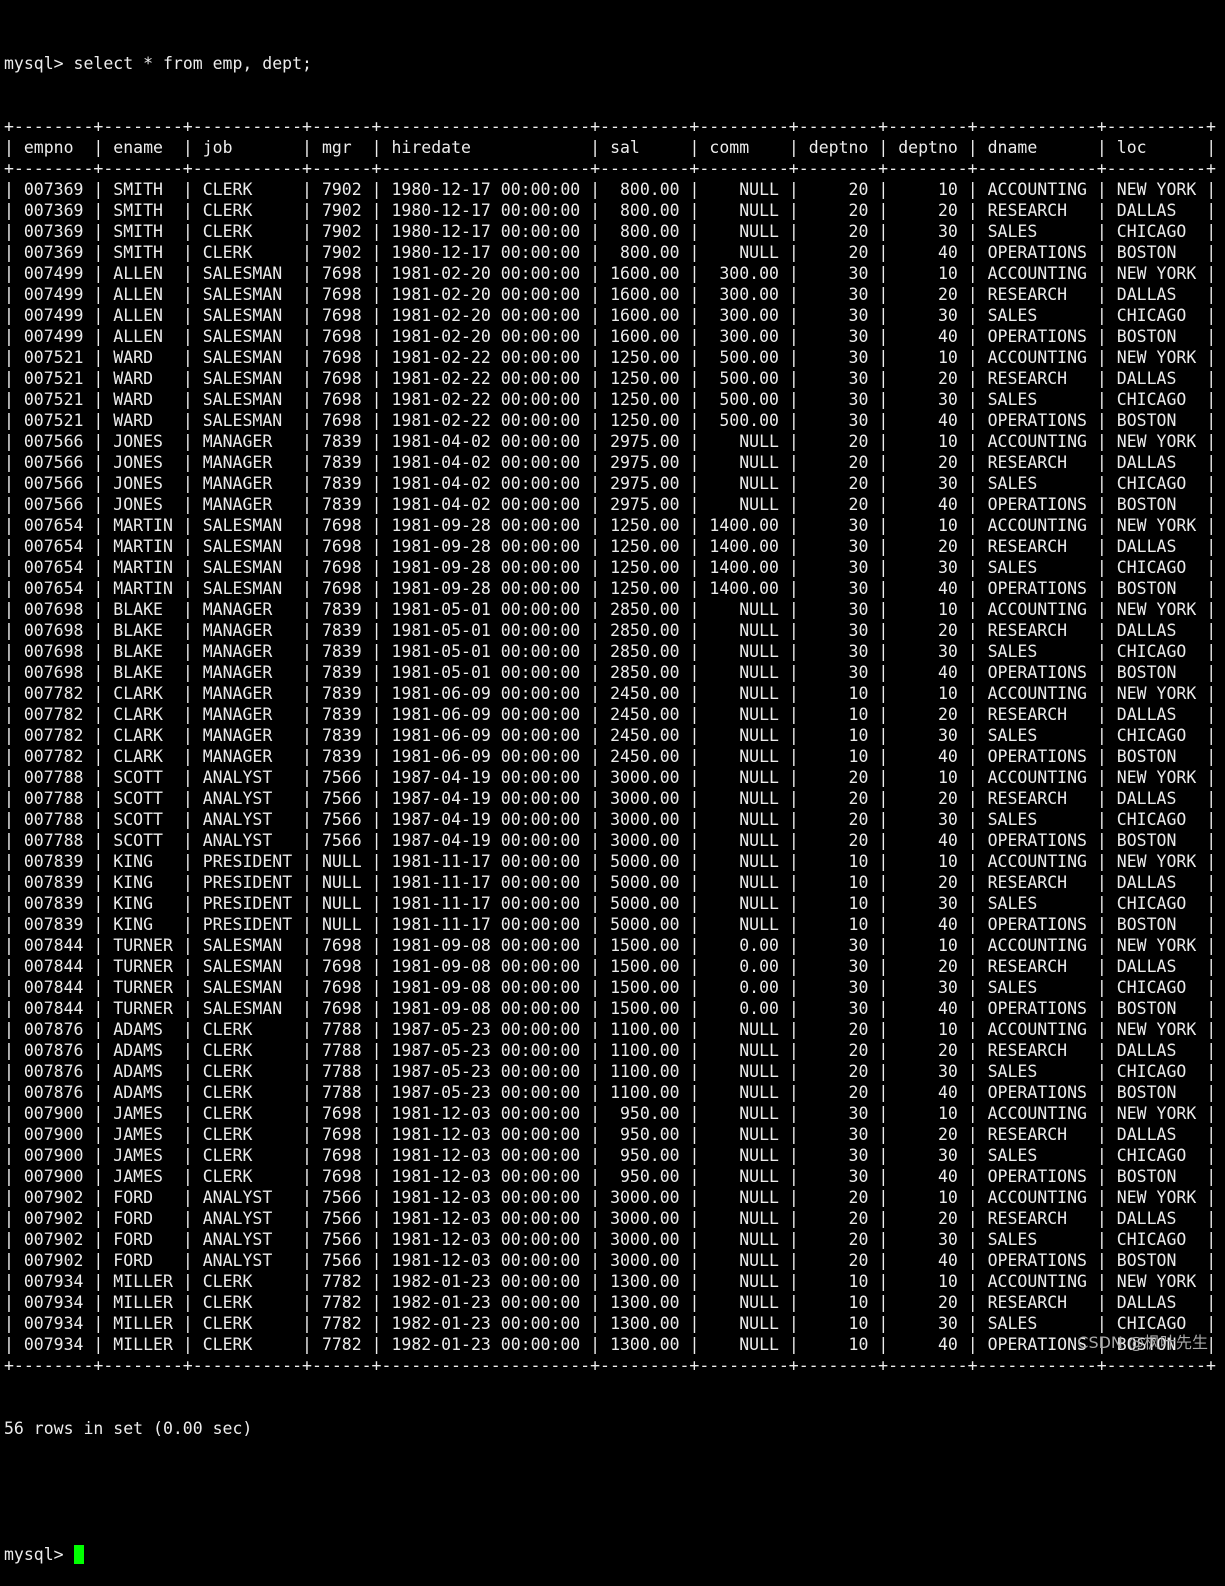 This screenshot has height=1586, width=1225. I want to click on cell-ename: TURNER, so click(143, 945).